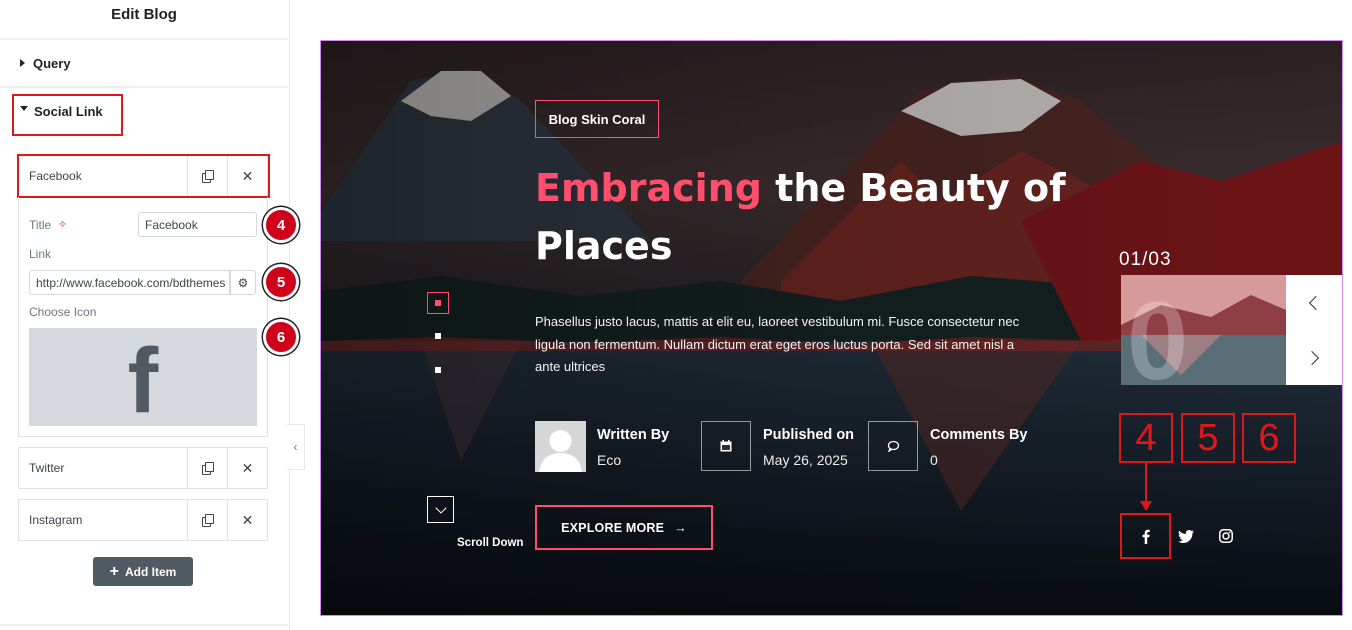 This screenshot has height=630, width=1352. I want to click on category-badge: Blog Skin Coral, so click(597, 119).